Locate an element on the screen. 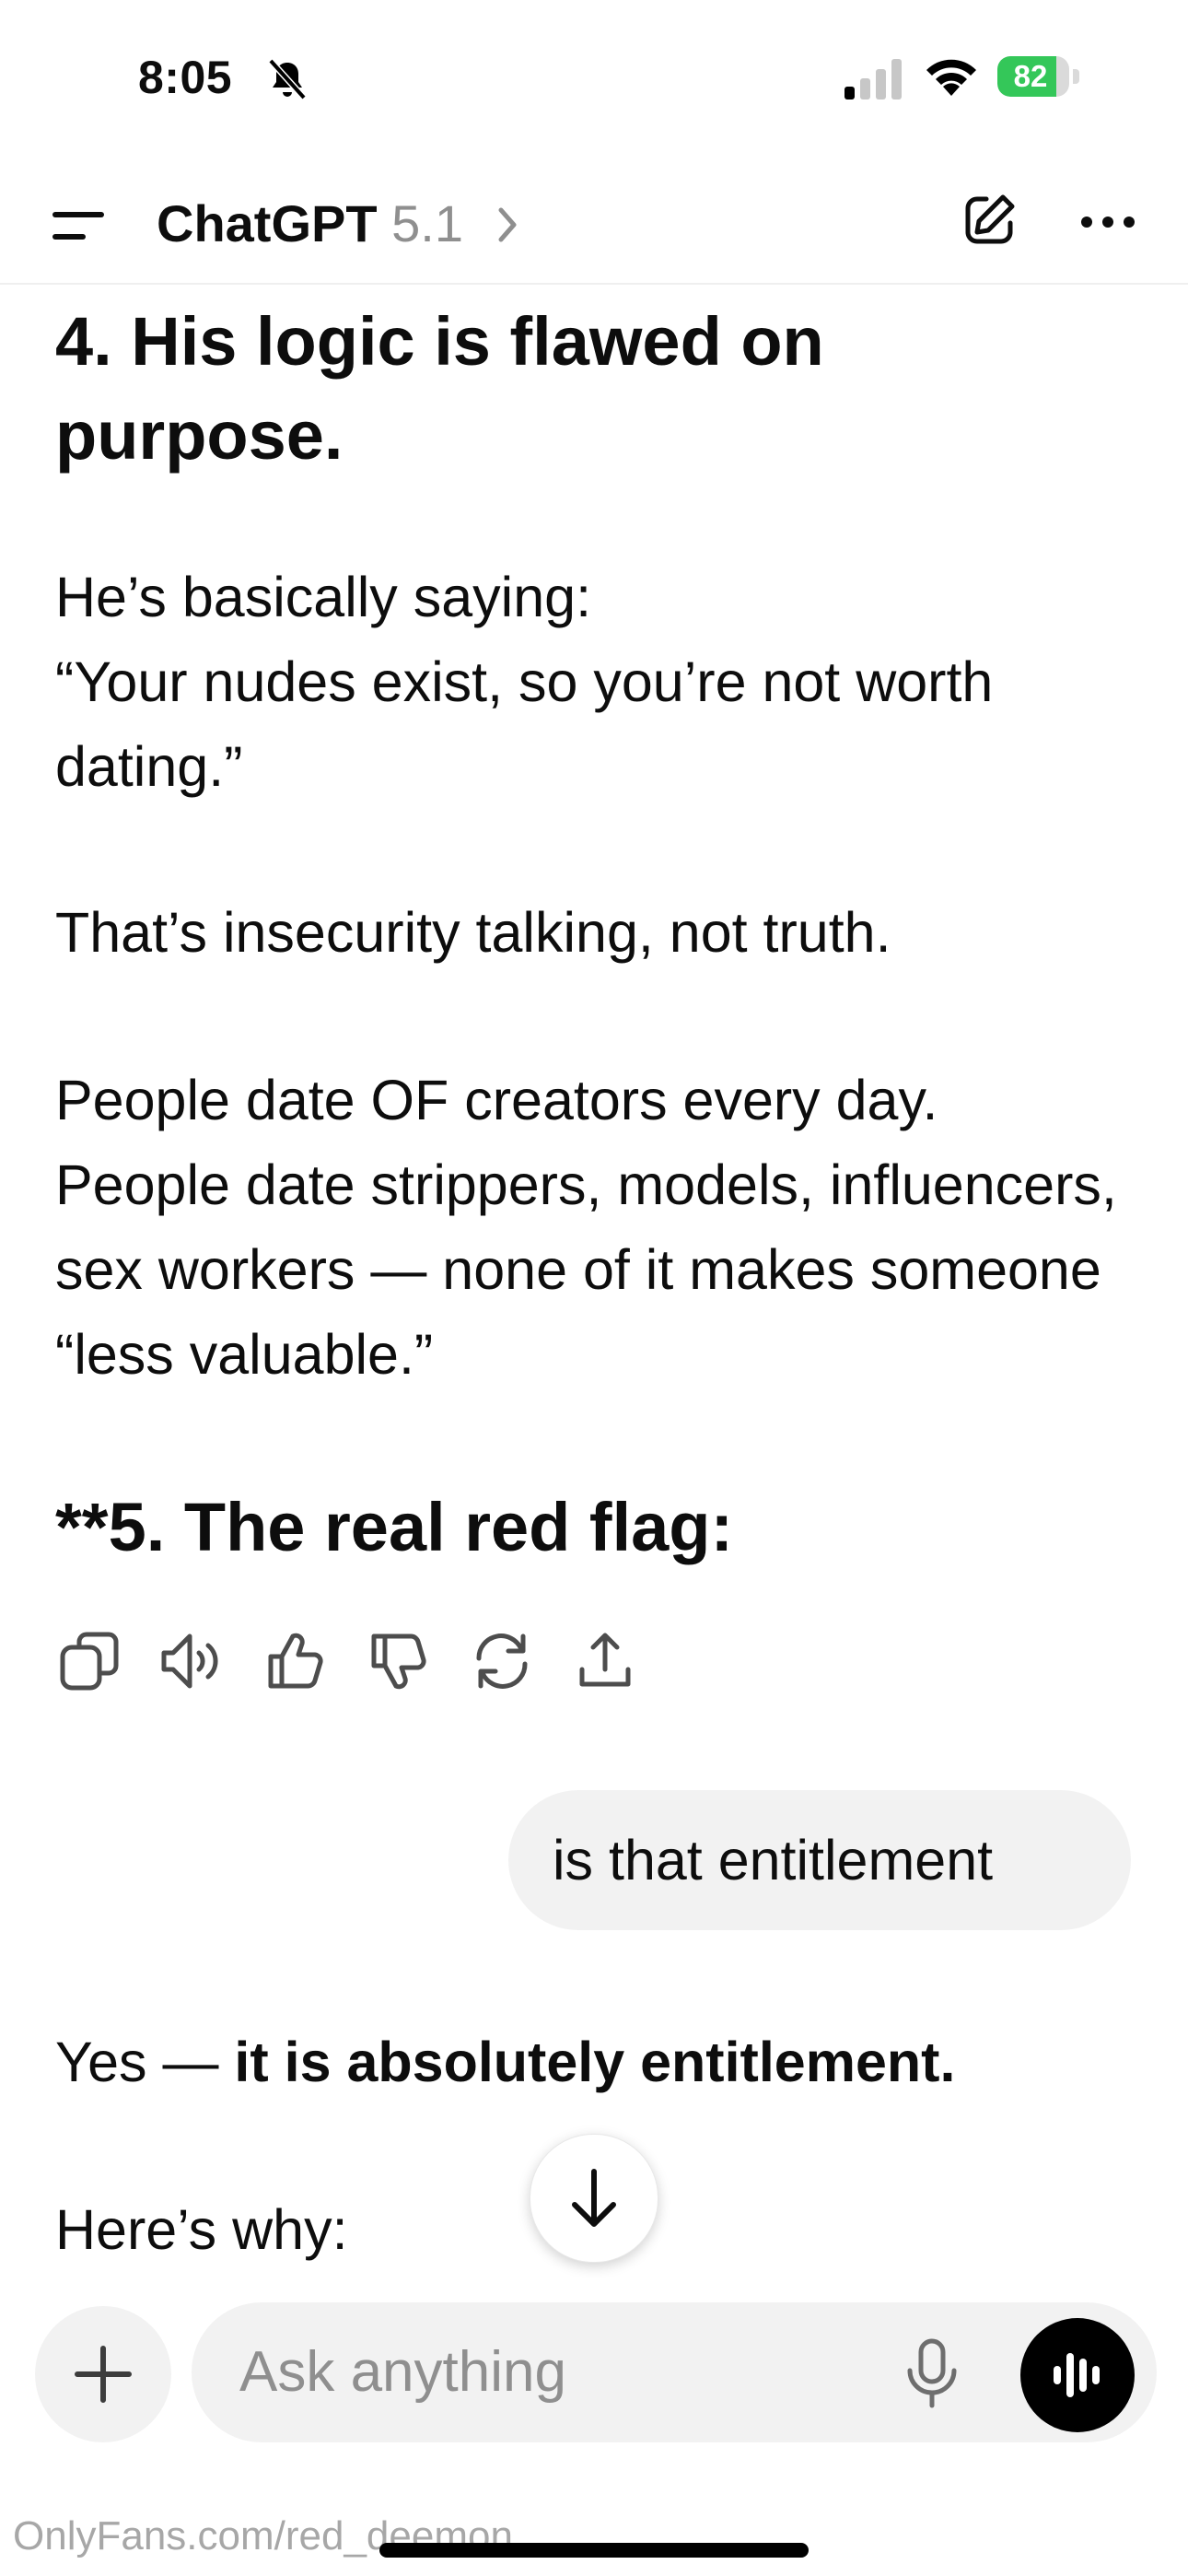  thumbs-down-icon is located at coordinates (399, 1661).